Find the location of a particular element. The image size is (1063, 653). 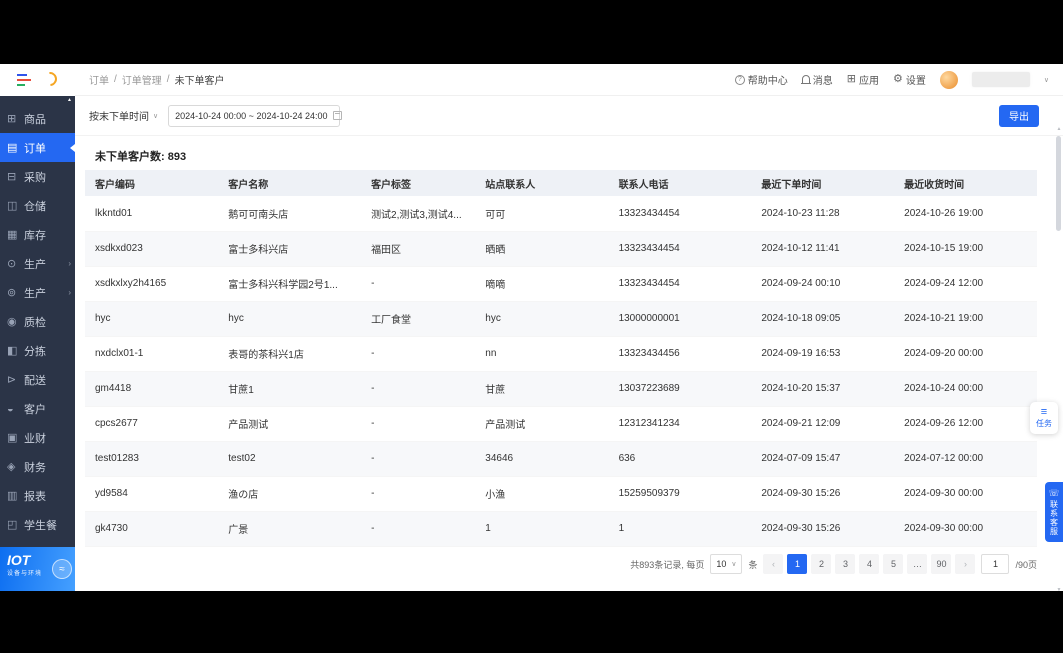

sidebar-item-订单: ▤ 订单 is located at coordinates (37, 147).